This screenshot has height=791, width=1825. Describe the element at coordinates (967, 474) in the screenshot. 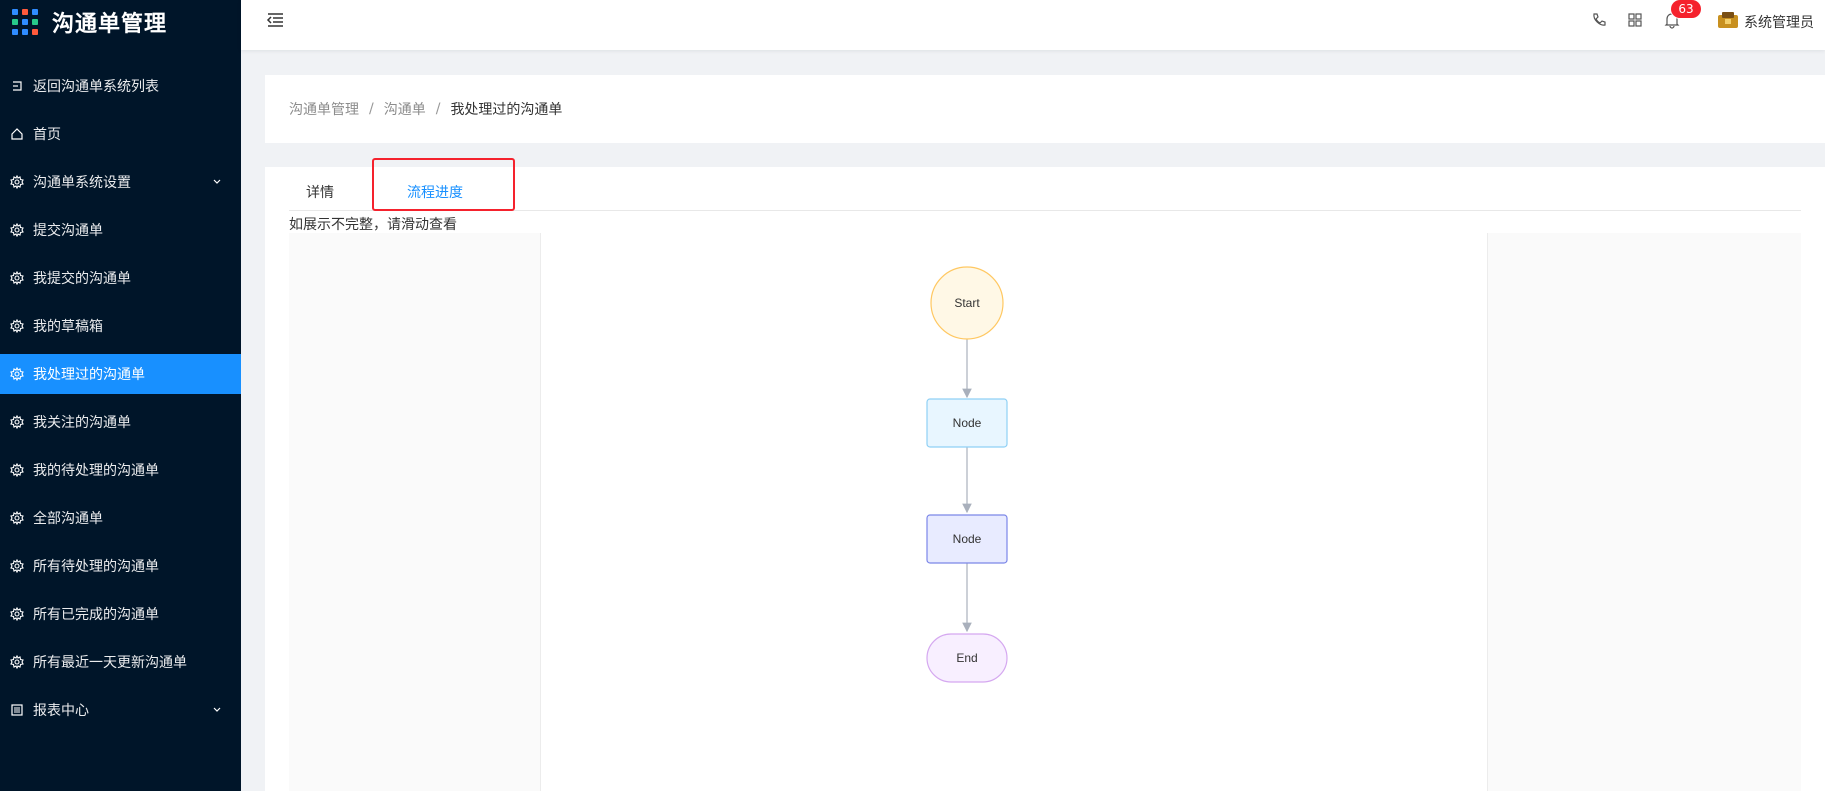

I see `flow-diagram: Start Node Node End` at that location.